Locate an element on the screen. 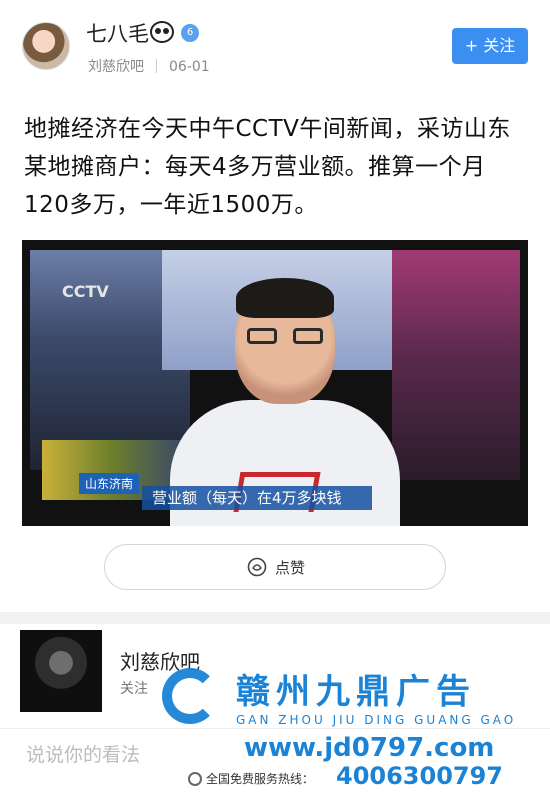 The image size is (550, 806). author-card-avatar is located at coordinates (61, 671).